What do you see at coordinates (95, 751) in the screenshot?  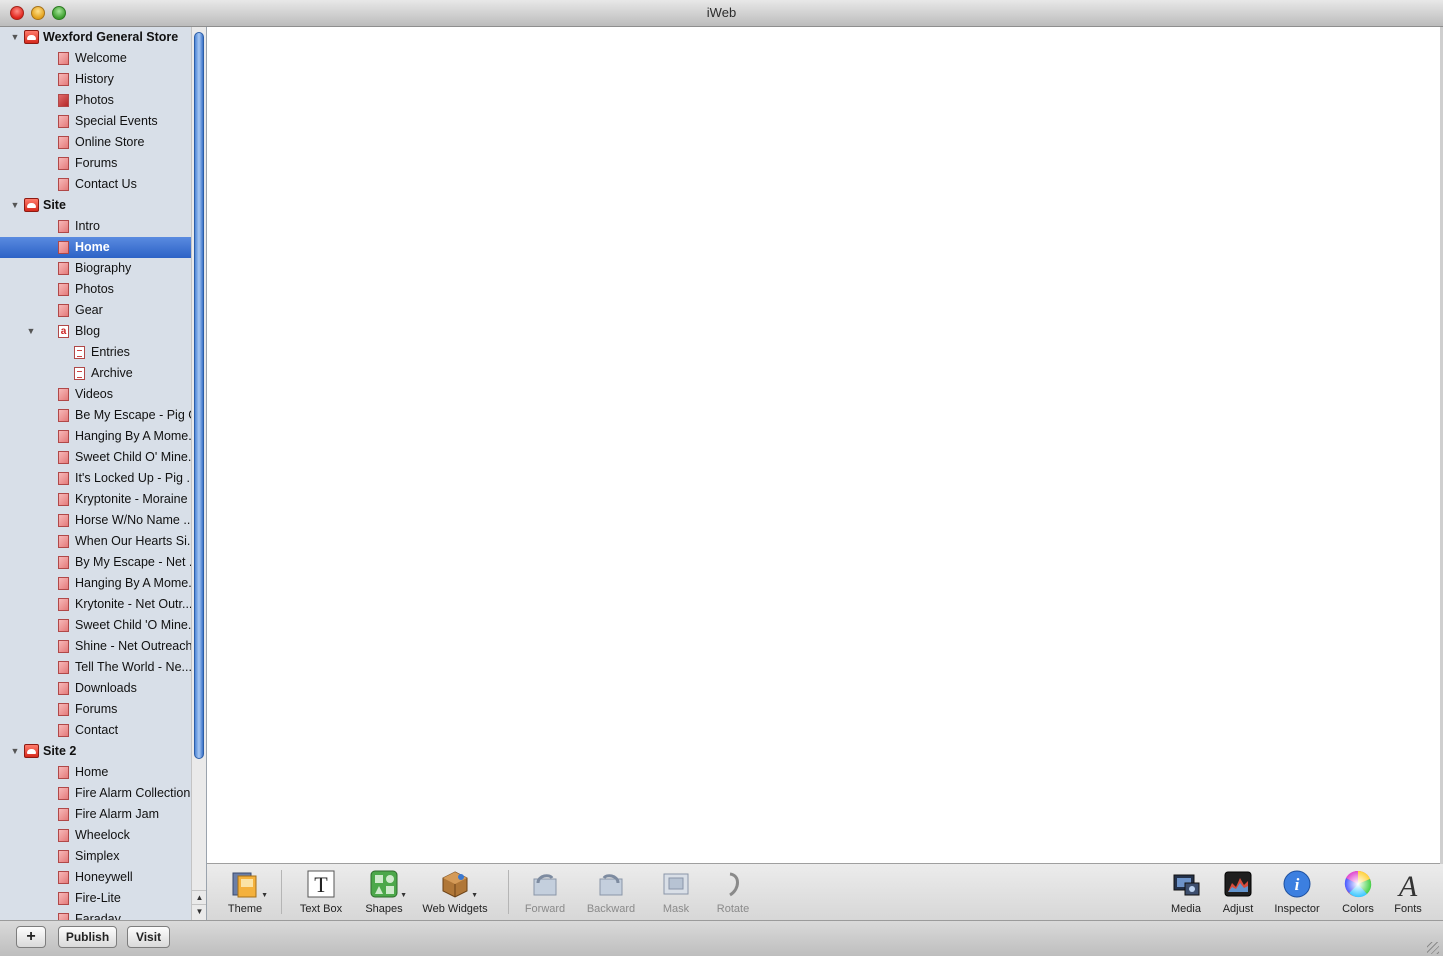 I see `sidebar-site-row: ▼ Site 2` at bounding box center [95, 751].